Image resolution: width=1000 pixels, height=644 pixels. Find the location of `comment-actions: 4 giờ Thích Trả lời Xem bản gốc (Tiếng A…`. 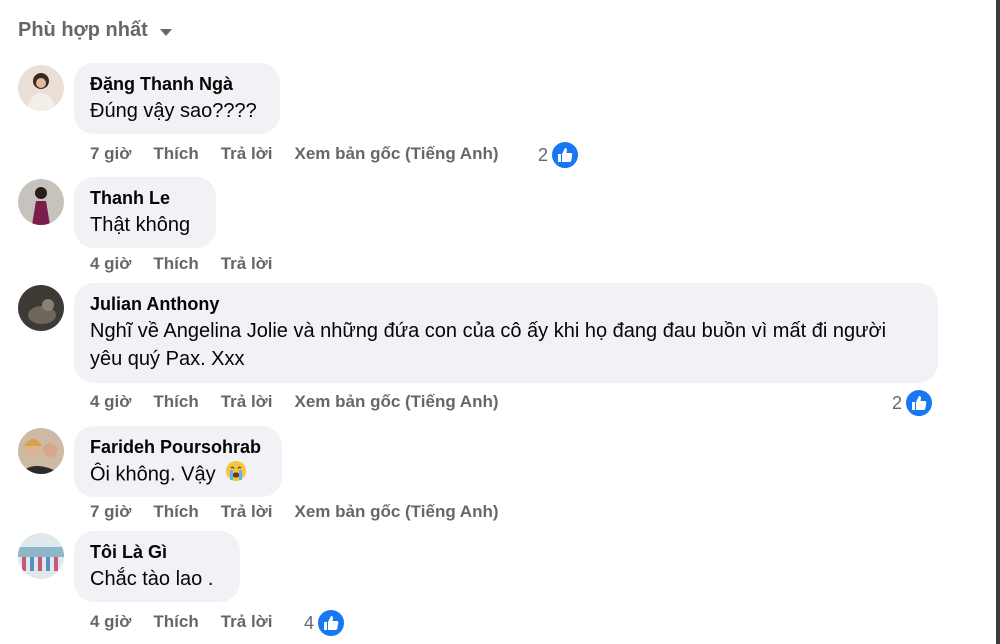

comment-actions: 4 giờ Thích Trả lời Xem bản gốc (Tiếng A… is located at coordinates (305, 402).